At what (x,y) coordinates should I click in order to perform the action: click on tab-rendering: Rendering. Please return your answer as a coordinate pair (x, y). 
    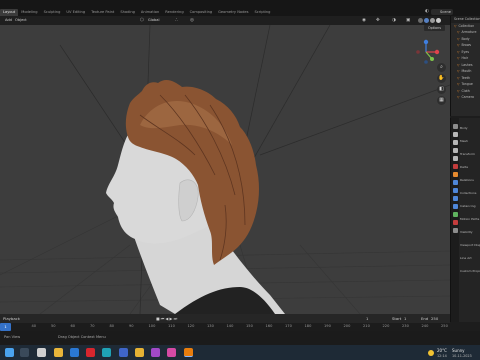
    Looking at the image, I should click on (174, 12).